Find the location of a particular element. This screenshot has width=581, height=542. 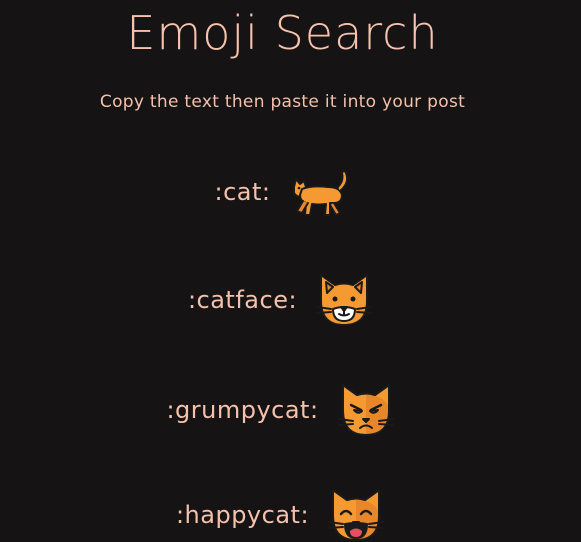

emoji-row-cat: :cat: is located at coordinates (282, 192).